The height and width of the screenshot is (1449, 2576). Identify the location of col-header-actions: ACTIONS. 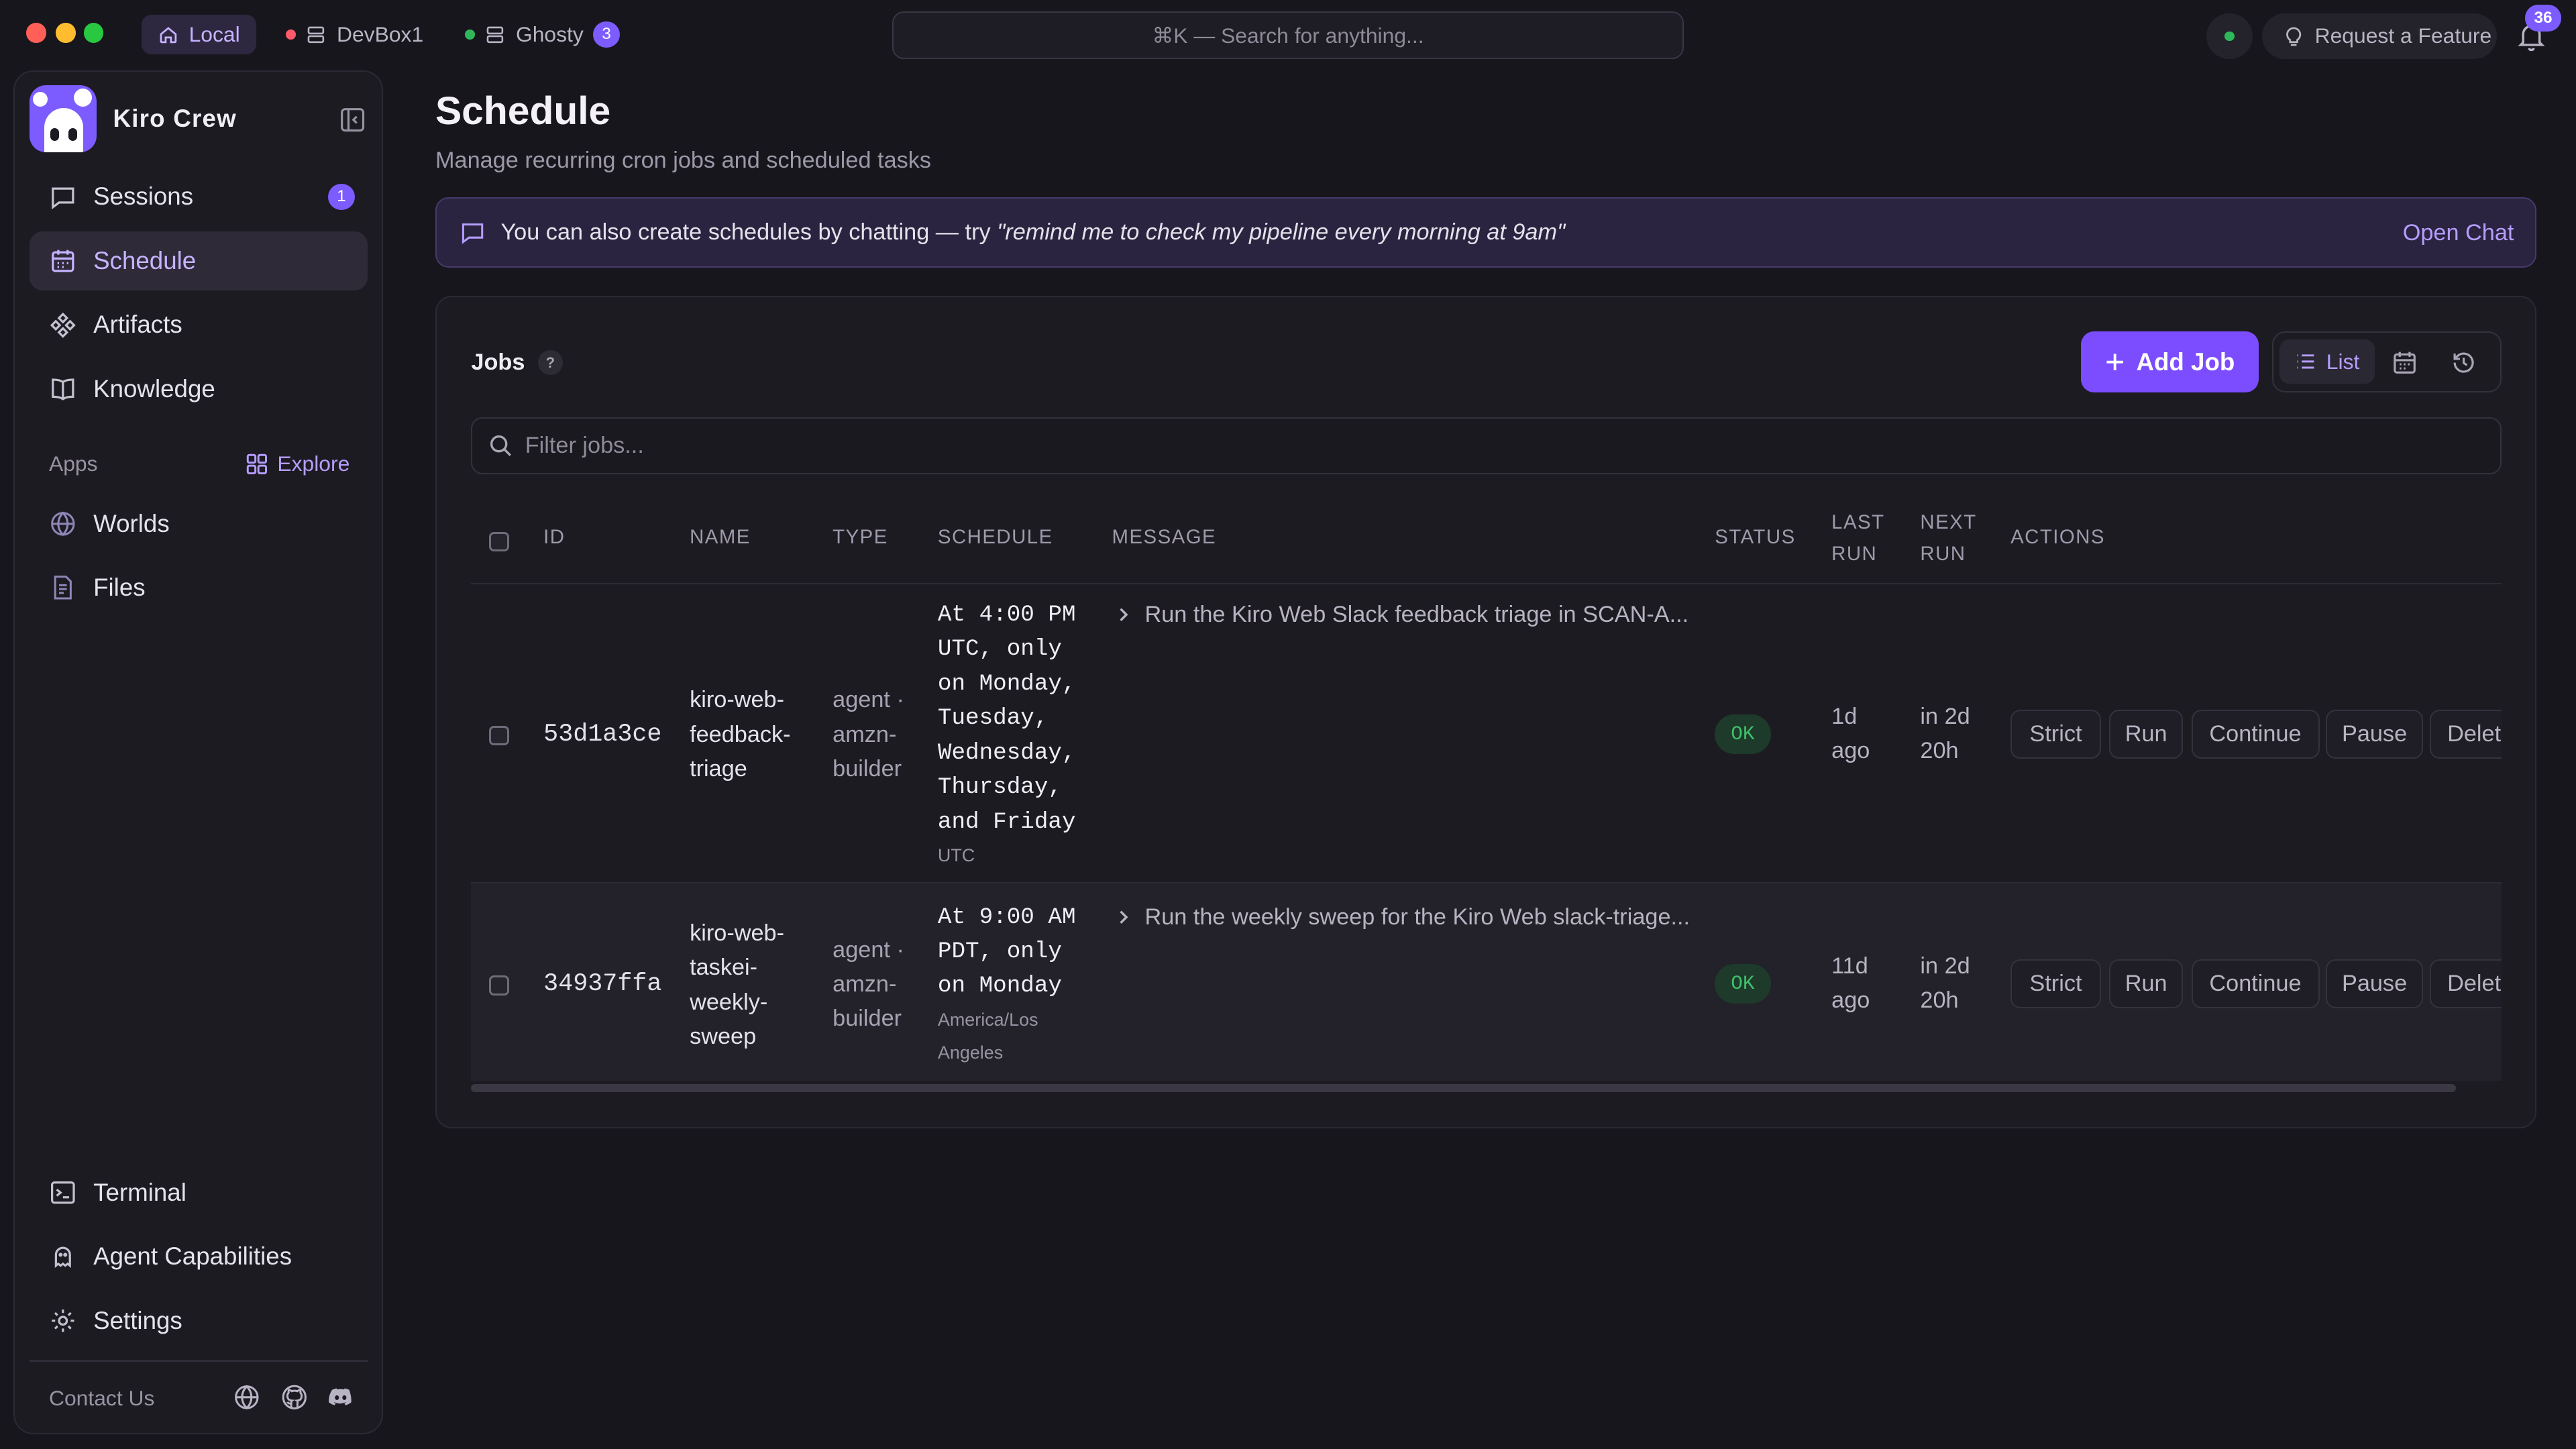
(2057, 537).